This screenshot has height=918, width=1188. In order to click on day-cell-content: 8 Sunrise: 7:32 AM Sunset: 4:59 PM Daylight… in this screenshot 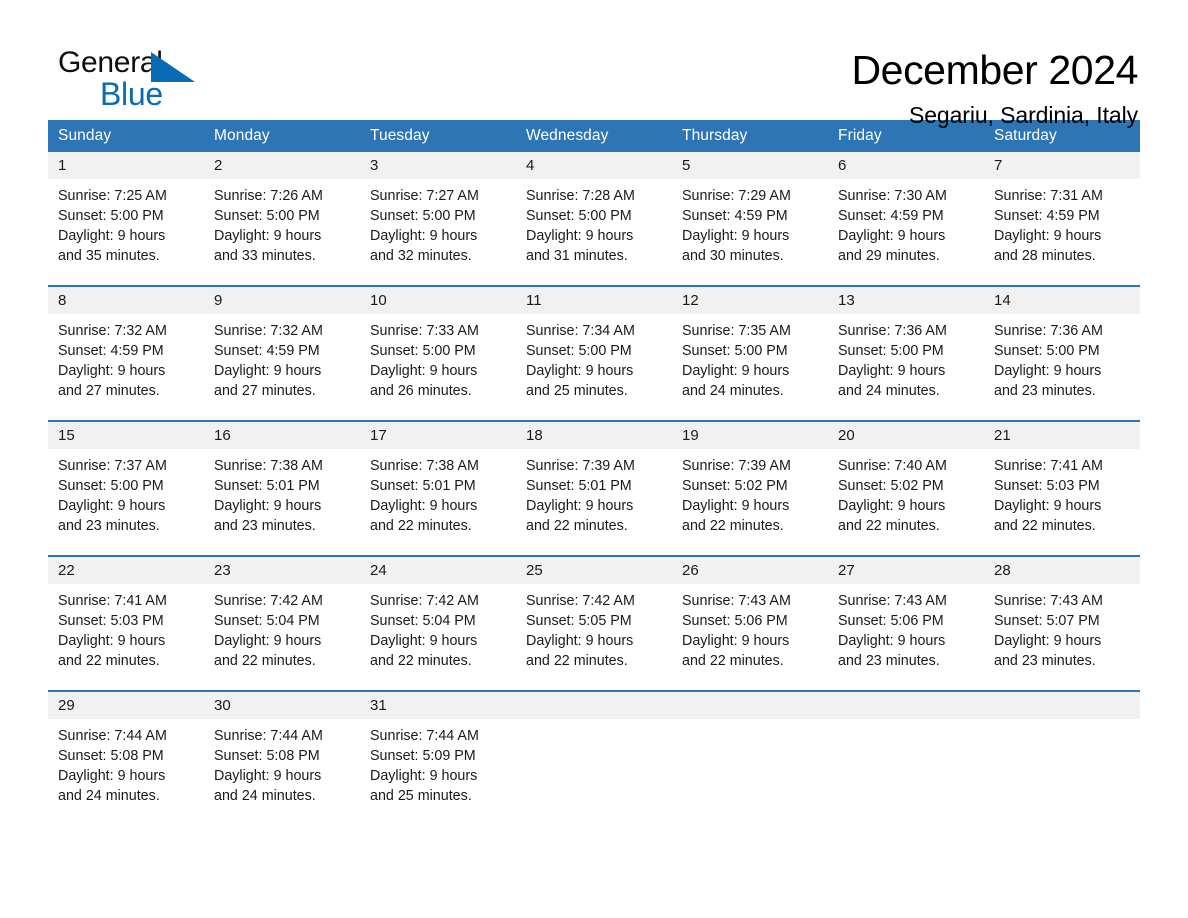, I will do `click(126, 353)`.